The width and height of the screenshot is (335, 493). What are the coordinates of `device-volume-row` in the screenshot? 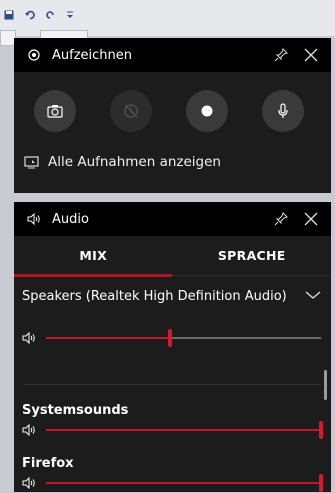 It's located at (172, 338).